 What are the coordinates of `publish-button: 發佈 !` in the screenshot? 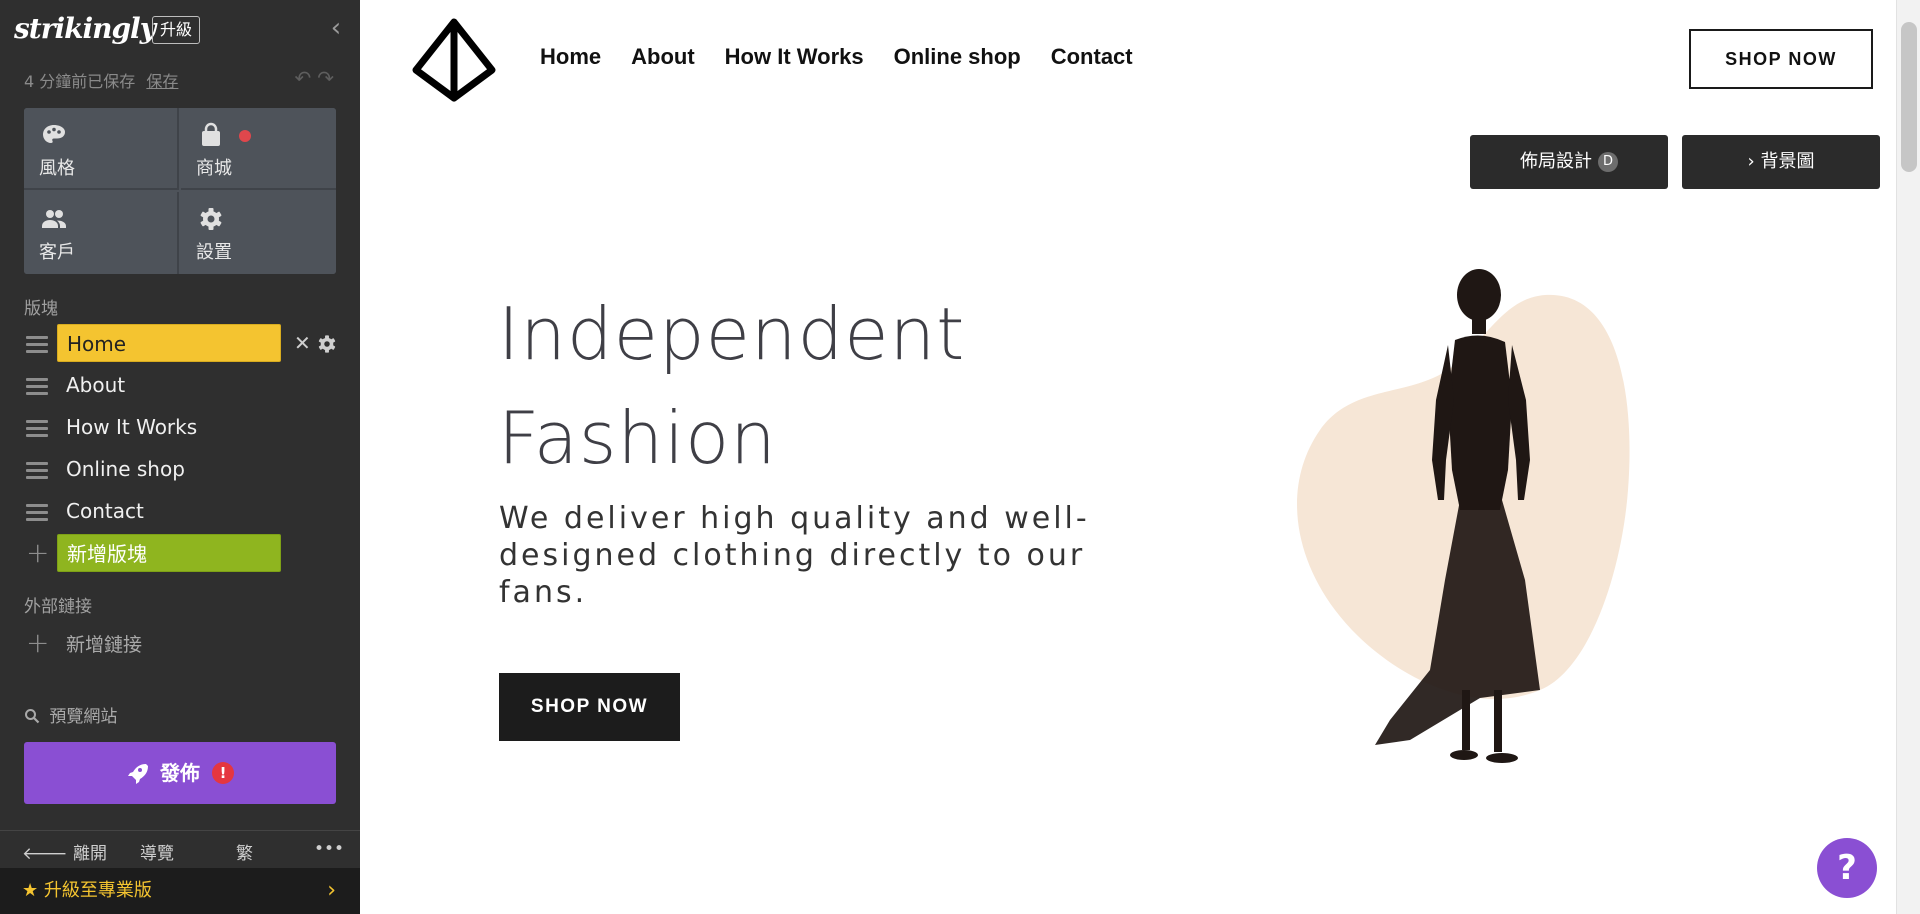 It's located at (180, 773).